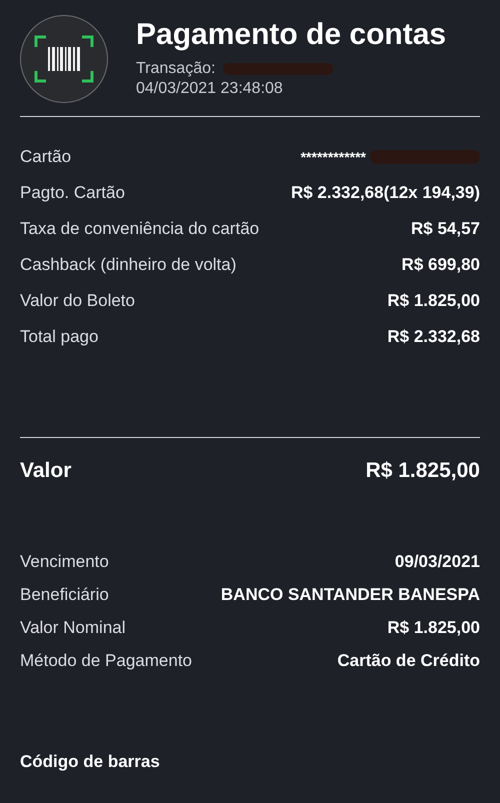 The width and height of the screenshot is (500, 803). What do you see at coordinates (445, 229) in the screenshot?
I see `row-value: R$ 54,57` at bounding box center [445, 229].